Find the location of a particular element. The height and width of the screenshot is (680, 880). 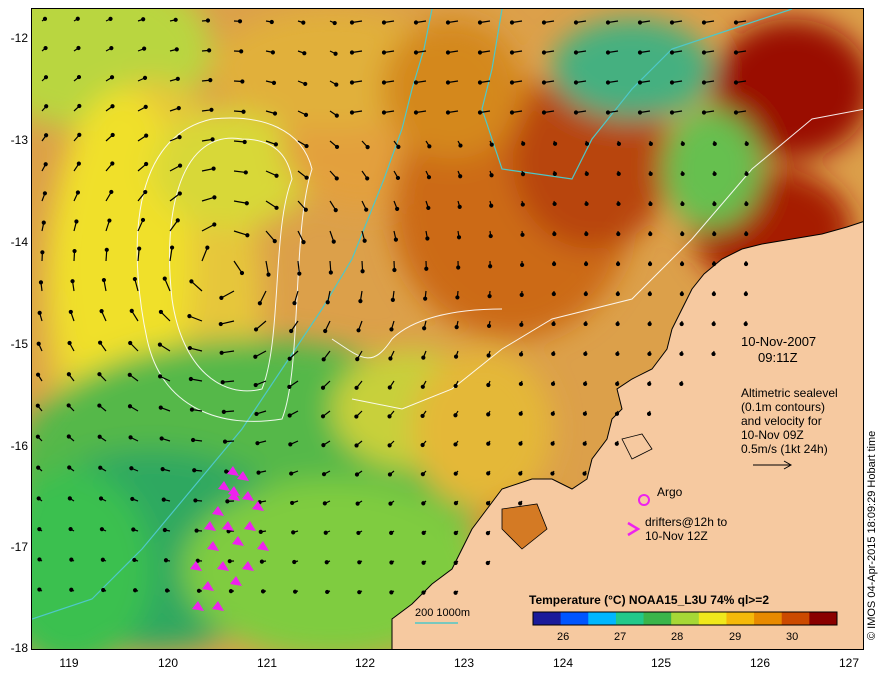

colorbar-tick: 26 is located at coordinates (563, 637).